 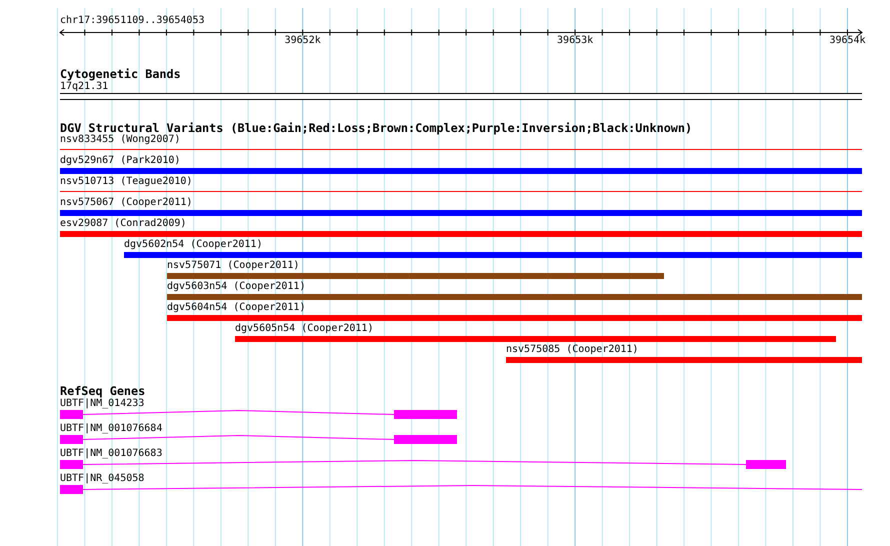 What do you see at coordinates (302, 40) in the screenshot?
I see `tick-label: 39652k` at bounding box center [302, 40].